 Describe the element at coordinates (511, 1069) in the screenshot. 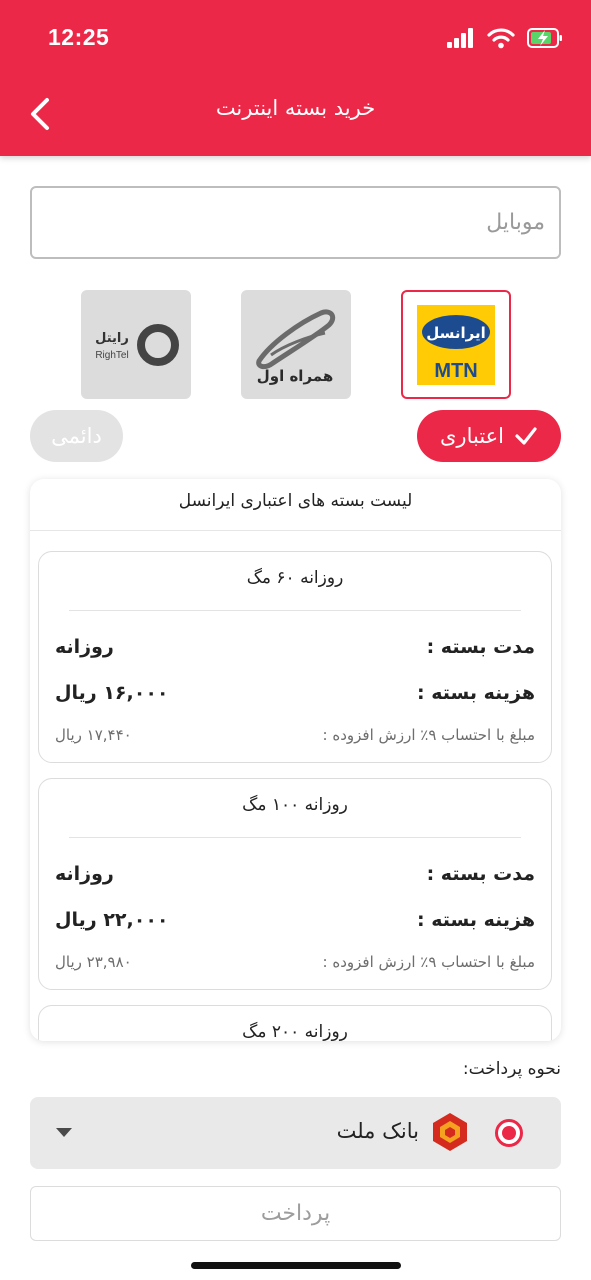

I see `payment-method-label: نحوه پرداخت:` at that location.